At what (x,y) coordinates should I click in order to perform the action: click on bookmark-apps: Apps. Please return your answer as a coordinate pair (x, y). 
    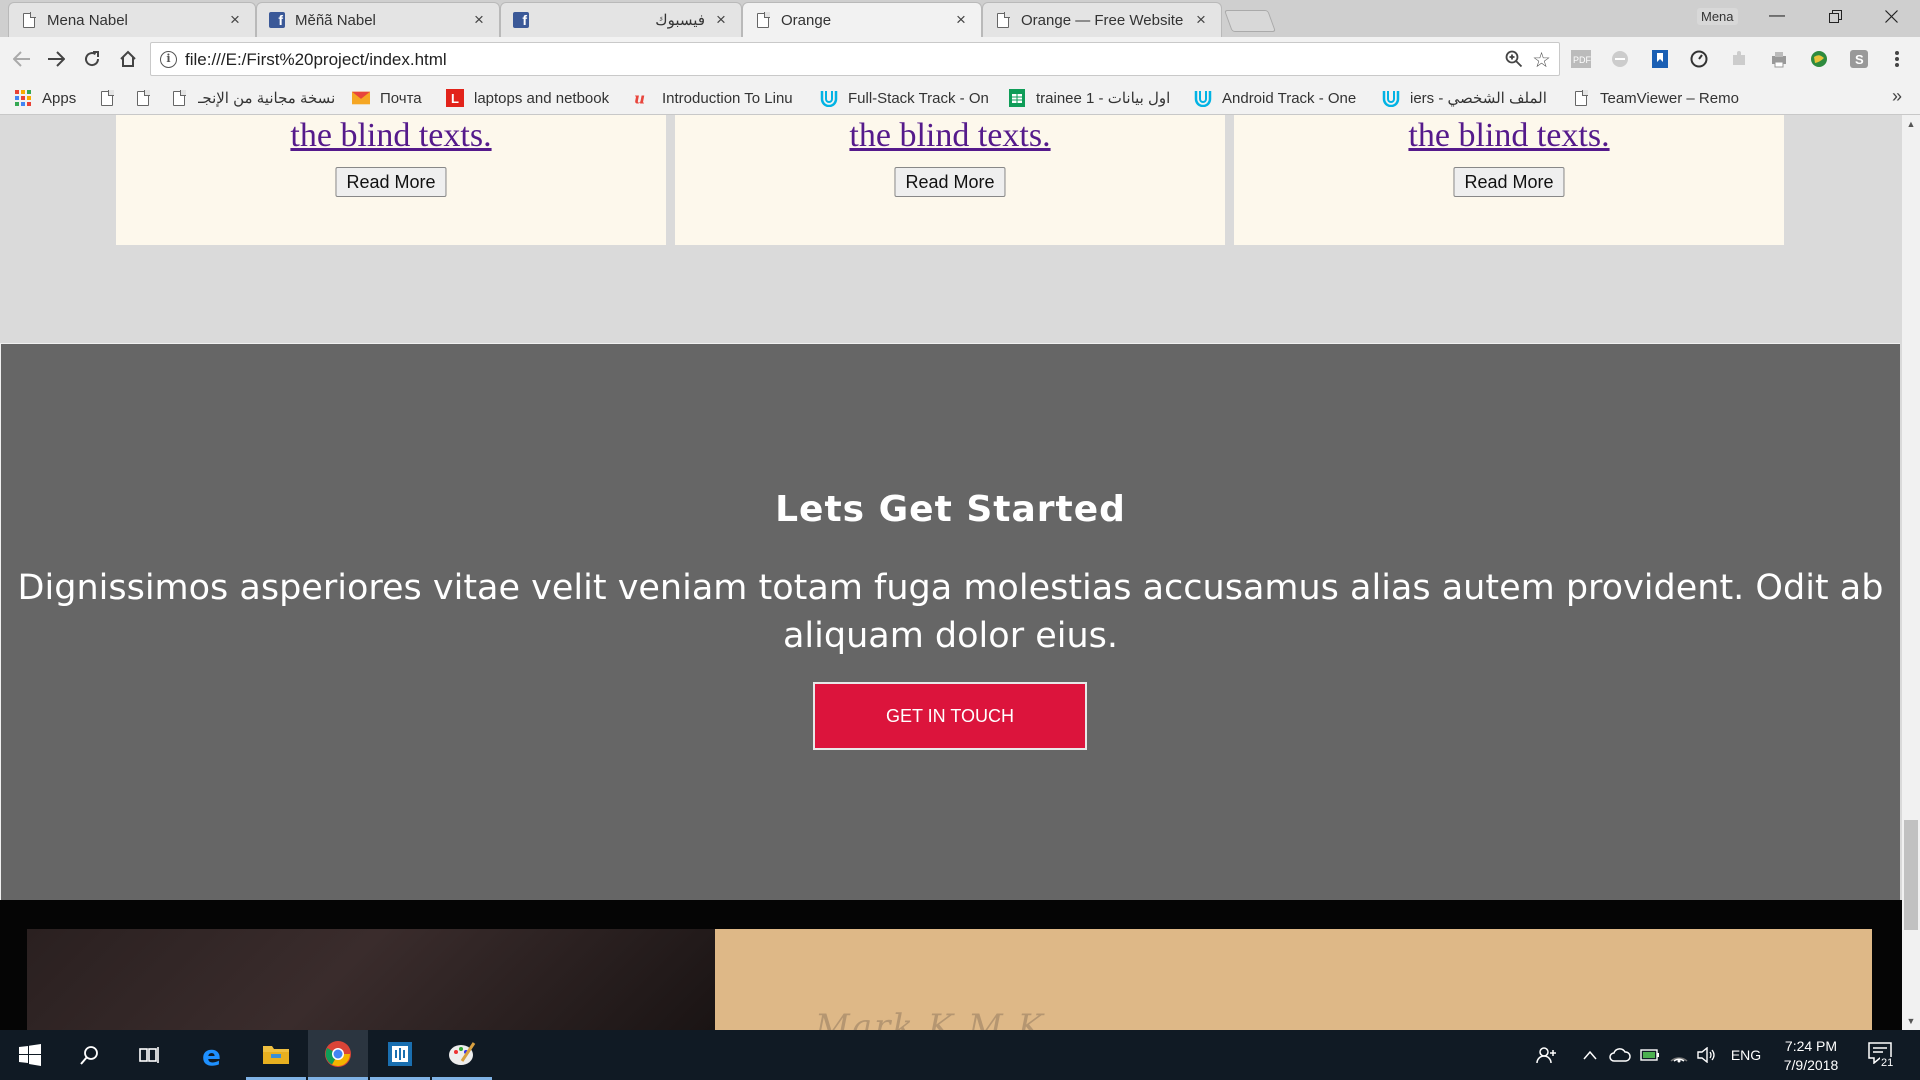
    Looking at the image, I should click on (50, 98).